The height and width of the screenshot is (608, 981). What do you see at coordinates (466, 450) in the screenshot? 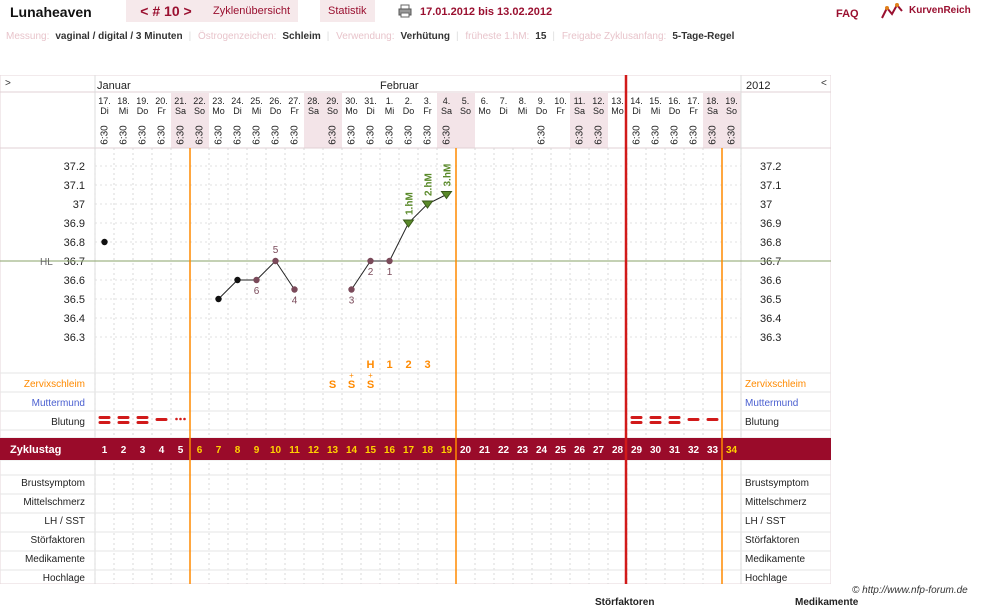
I see `cycle-day-number: 20` at bounding box center [466, 450].